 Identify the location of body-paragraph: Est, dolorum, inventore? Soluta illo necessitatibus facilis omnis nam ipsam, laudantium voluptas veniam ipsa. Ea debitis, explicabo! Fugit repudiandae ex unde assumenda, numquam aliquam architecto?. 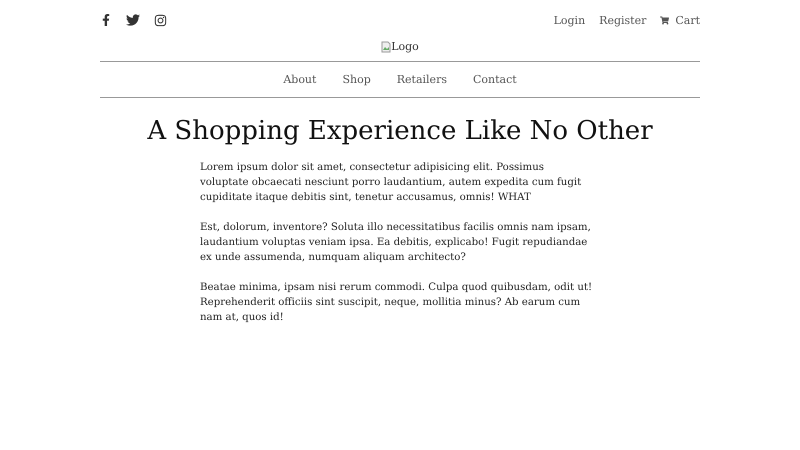
(396, 243).